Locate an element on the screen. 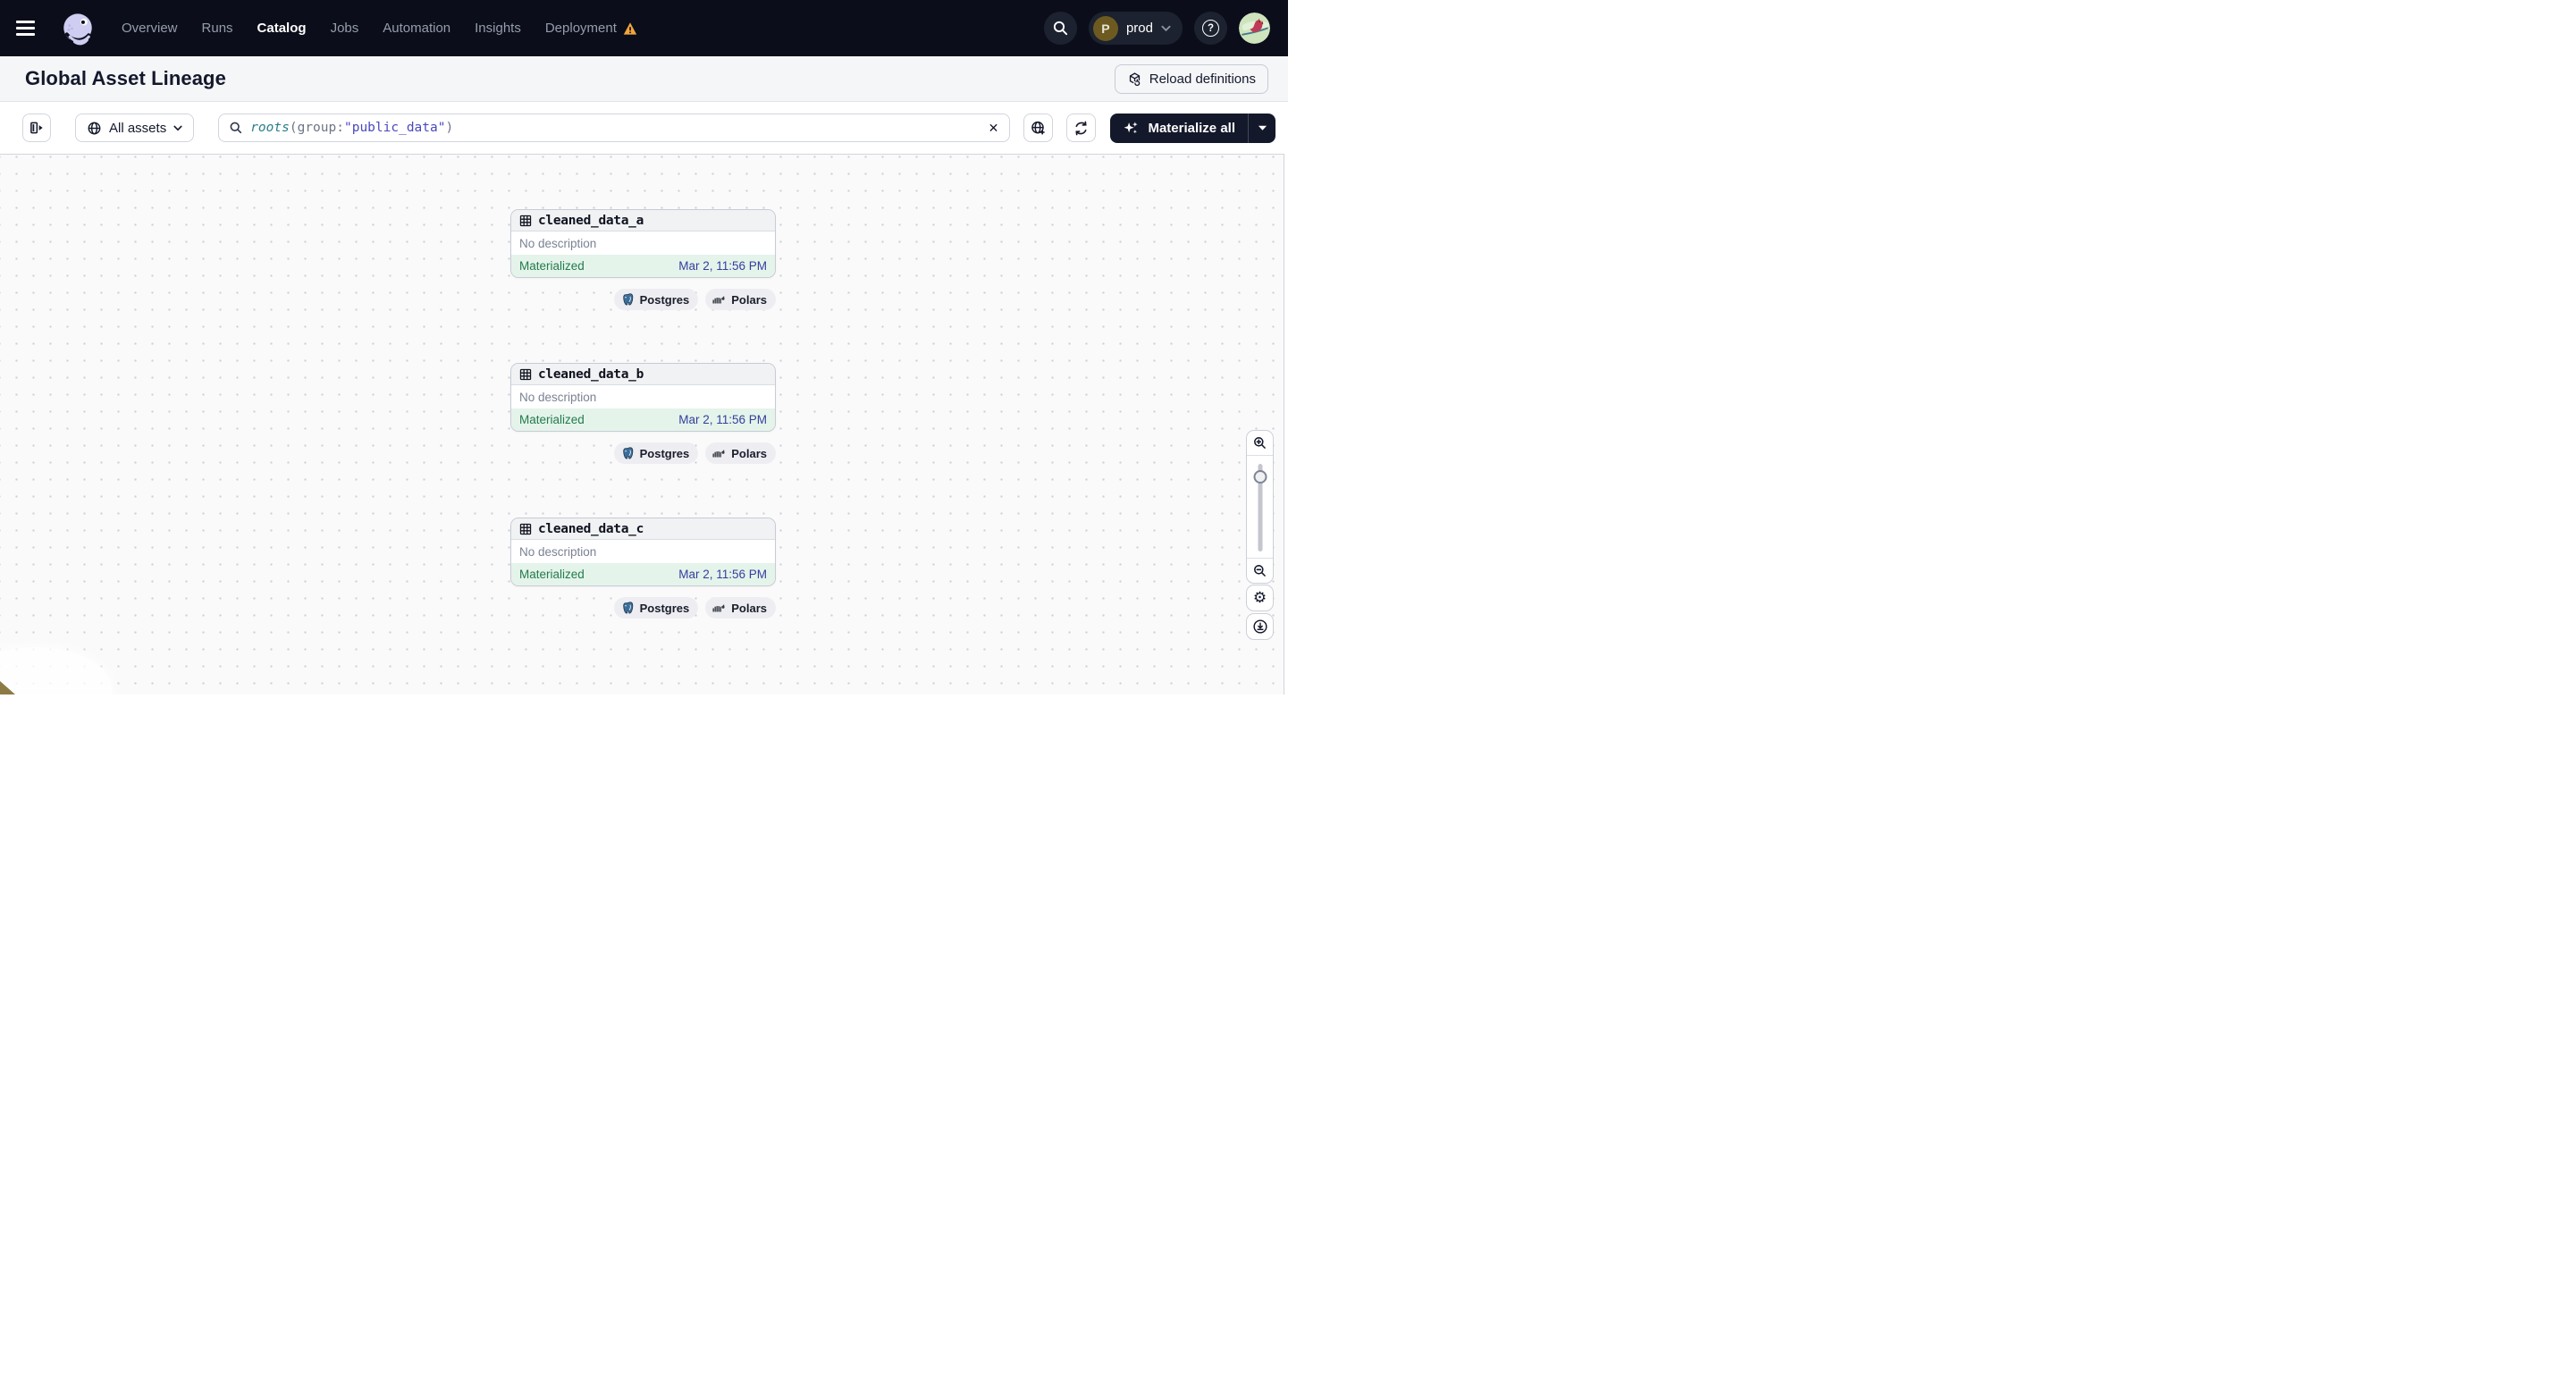  caret-down-icon is located at coordinates (1263, 127).